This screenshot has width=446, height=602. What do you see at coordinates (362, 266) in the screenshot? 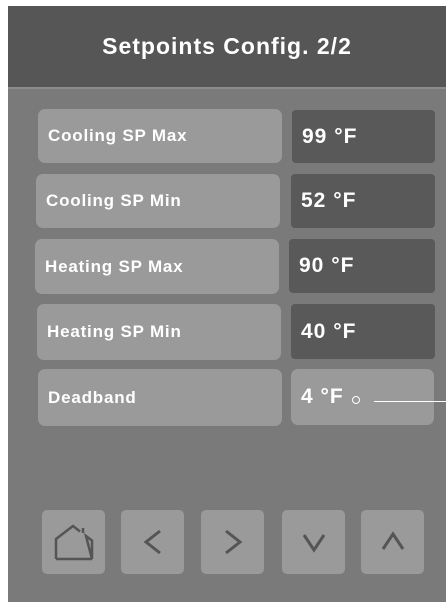
I see `heating-sp-max-value: 90 °F` at bounding box center [362, 266].